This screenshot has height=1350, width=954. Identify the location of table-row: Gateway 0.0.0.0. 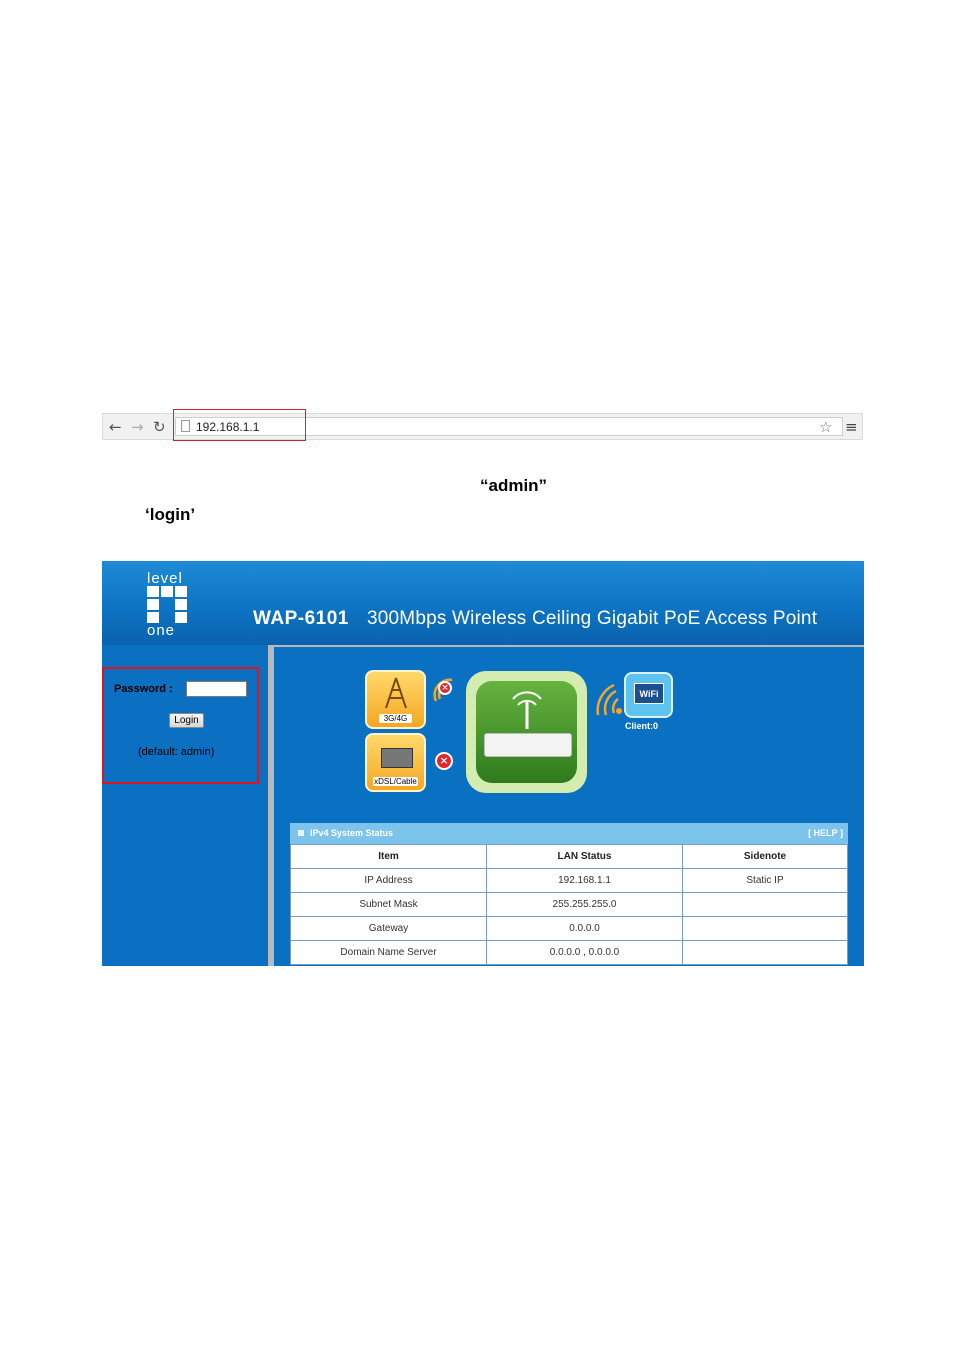
(569, 928).